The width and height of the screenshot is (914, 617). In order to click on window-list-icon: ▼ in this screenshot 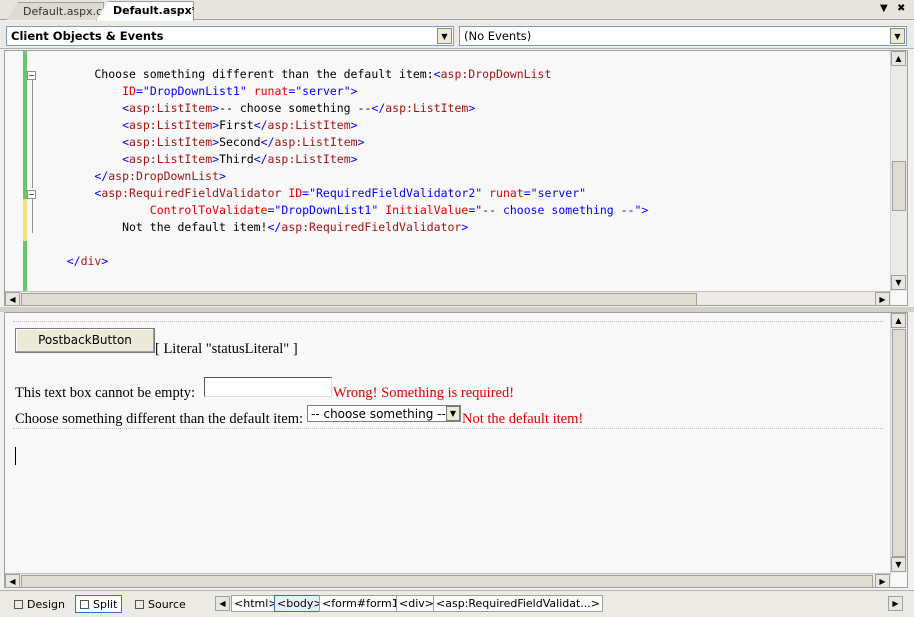, I will do `click(884, 8)`.